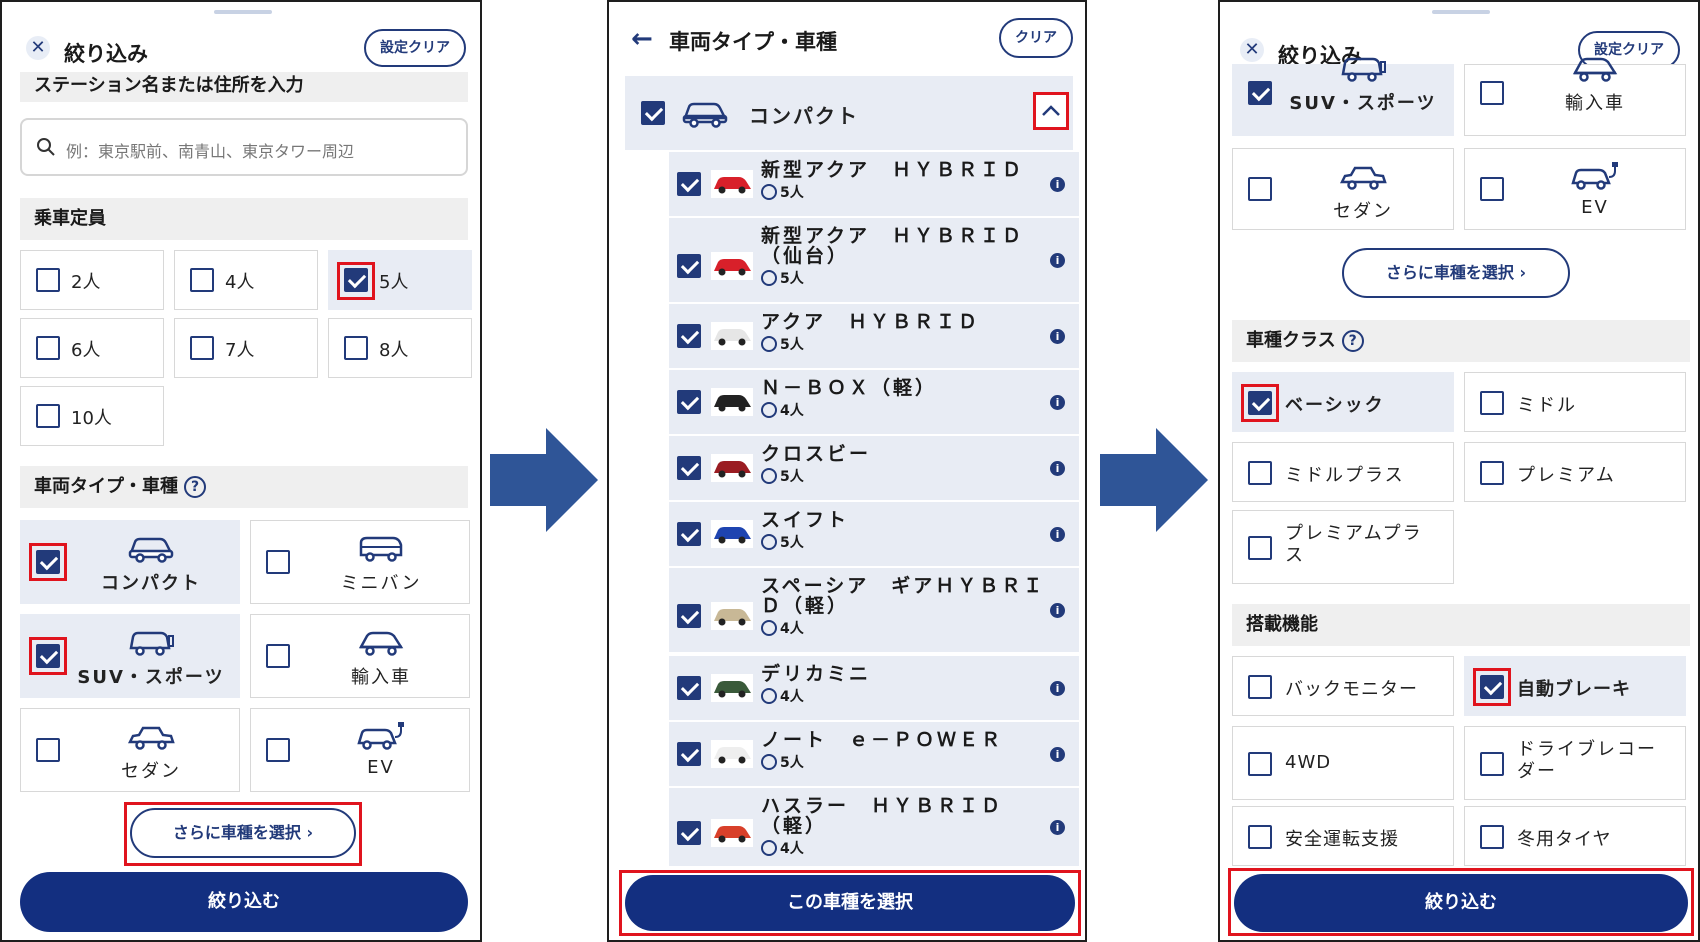 This screenshot has height=942, width=1700. What do you see at coordinates (874, 468) in the screenshot?
I see `car-list-item: クロスビー 5人 i` at bounding box center [874, 468].